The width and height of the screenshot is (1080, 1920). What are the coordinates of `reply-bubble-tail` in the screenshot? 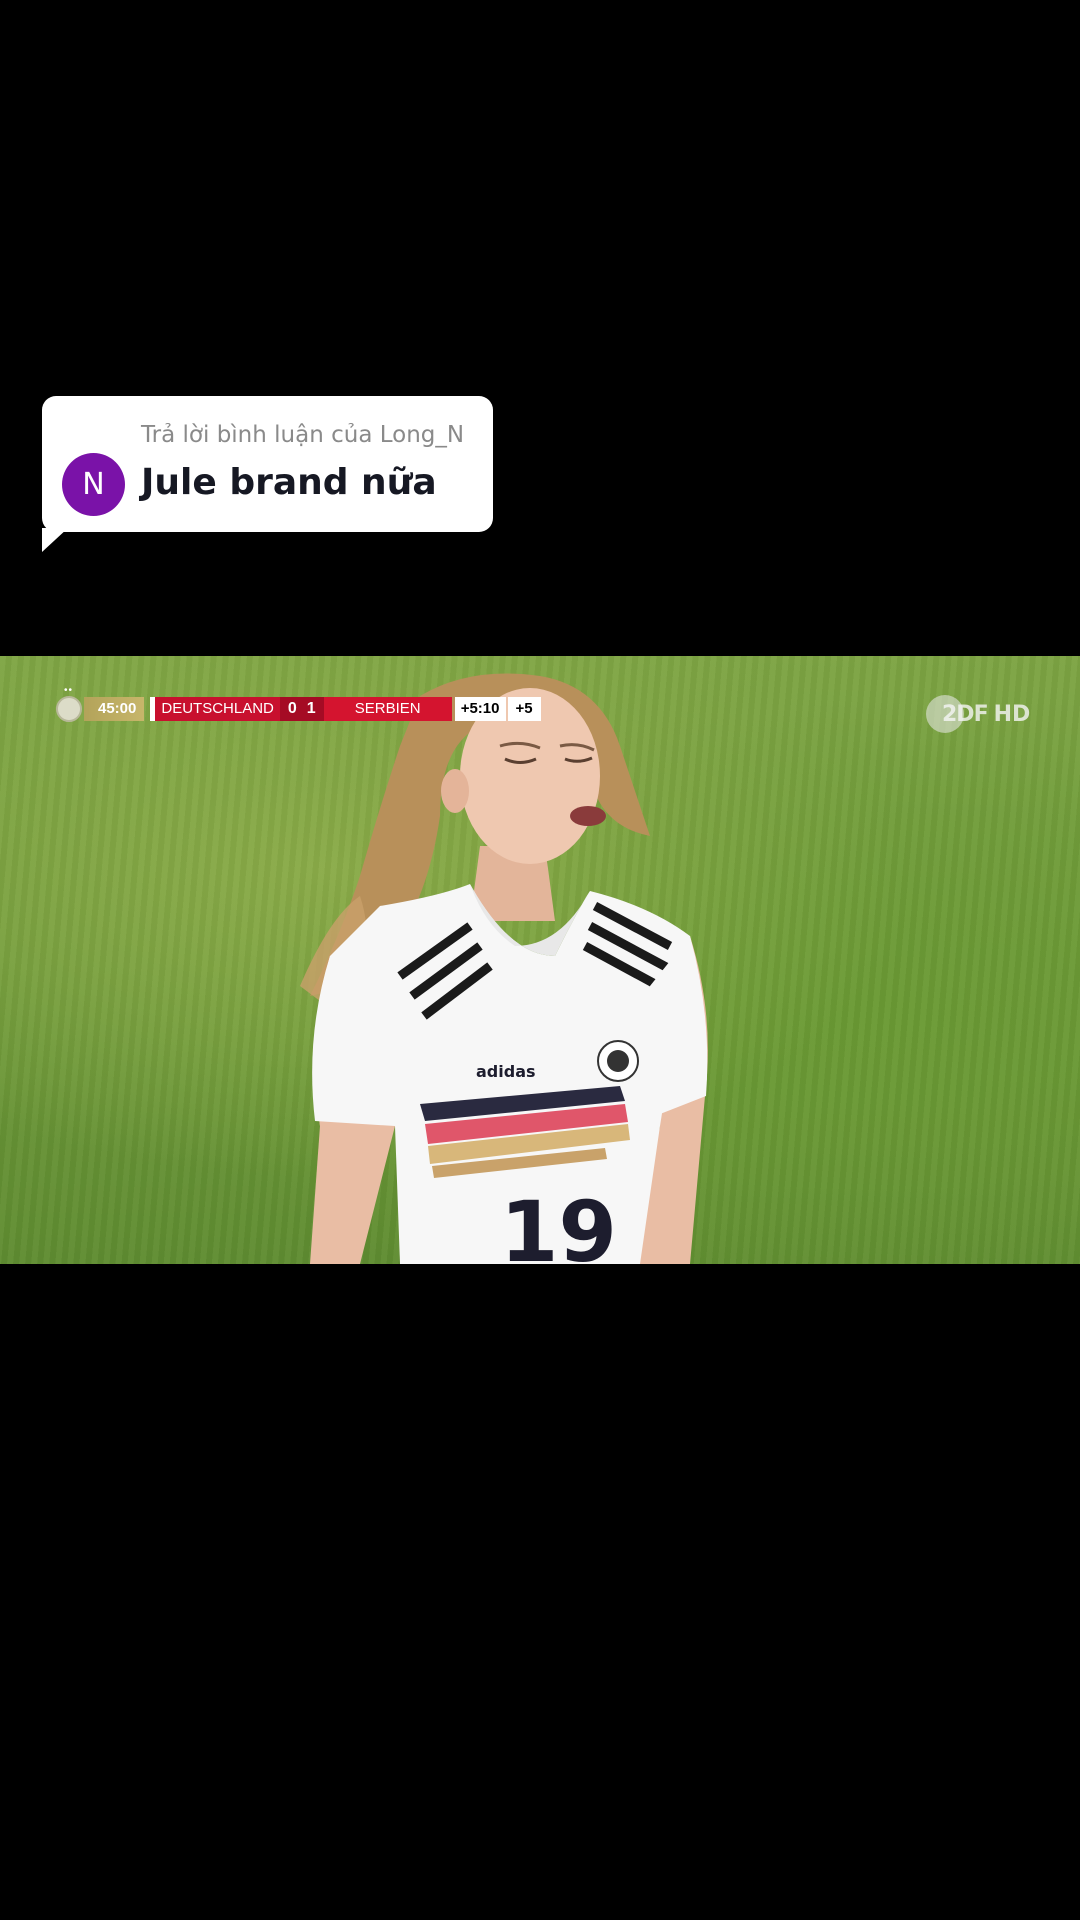 It's located at (55, 540).